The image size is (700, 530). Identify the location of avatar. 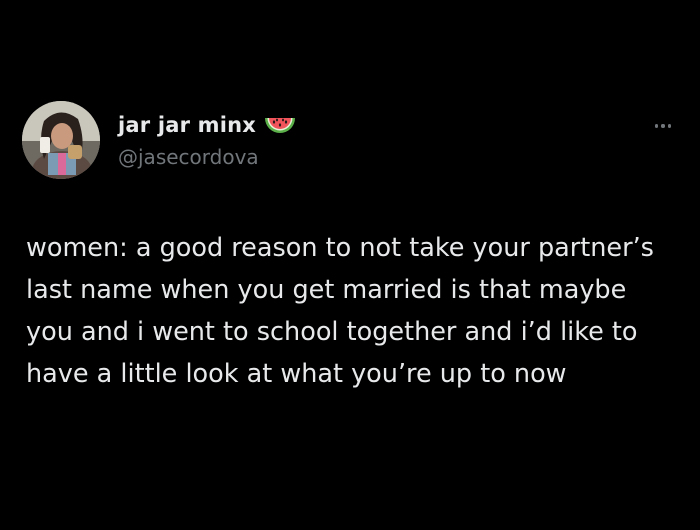
(61, 140).